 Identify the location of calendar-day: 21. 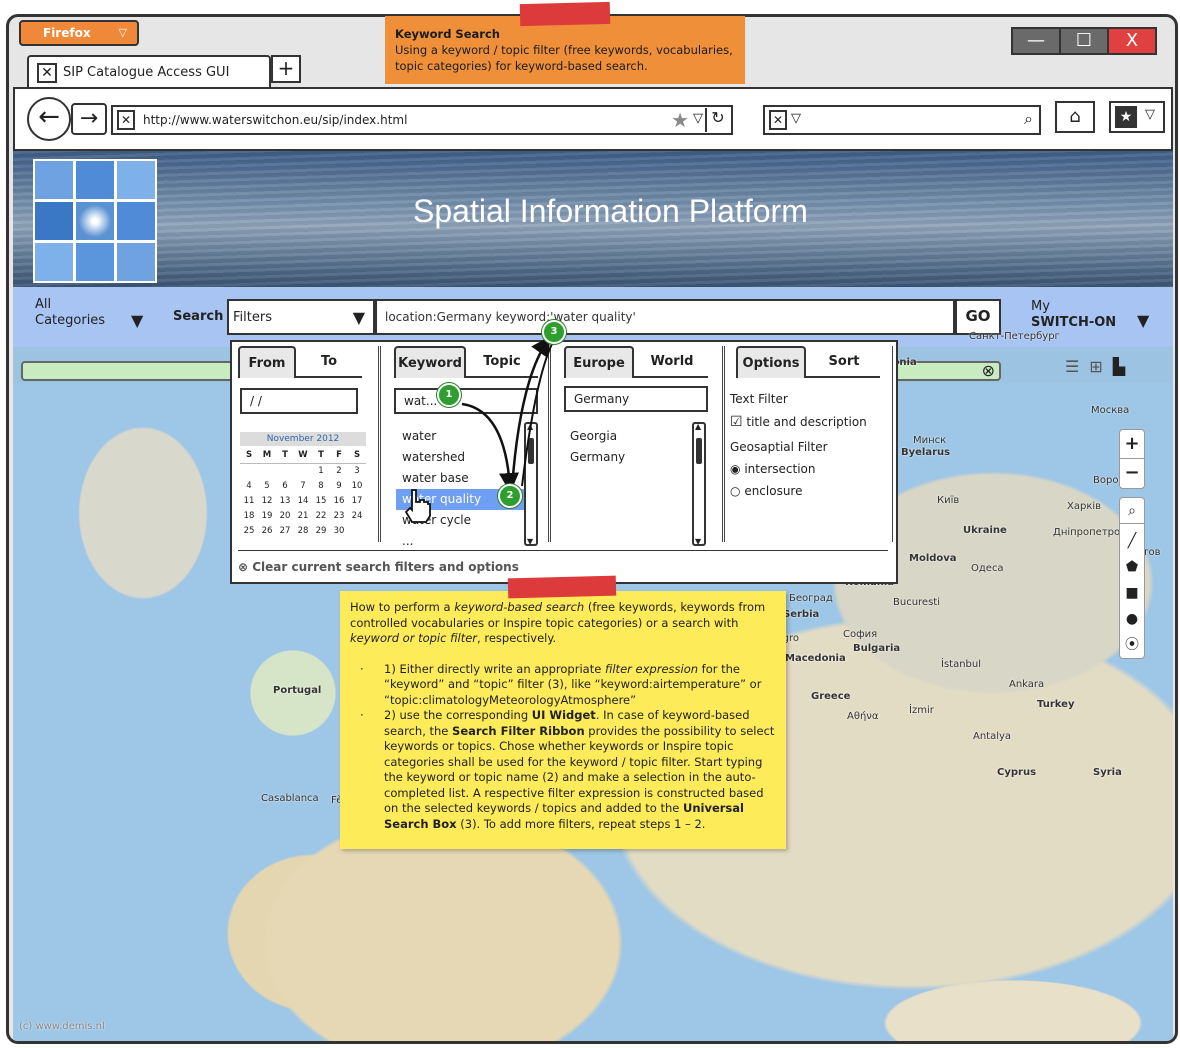
(303, 515).